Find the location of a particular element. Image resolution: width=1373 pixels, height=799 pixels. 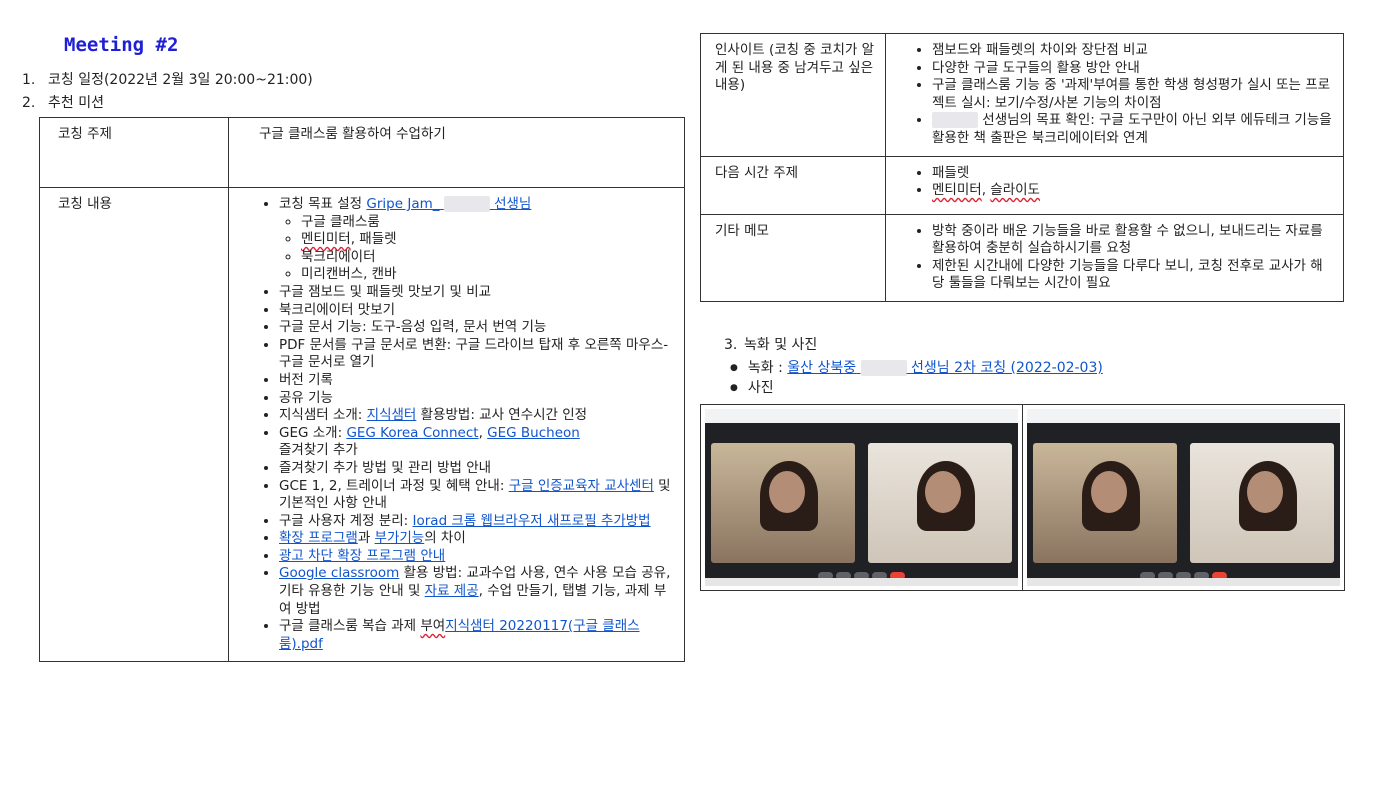

list-item: 패들렛 is located at coordinates (1132, 174).